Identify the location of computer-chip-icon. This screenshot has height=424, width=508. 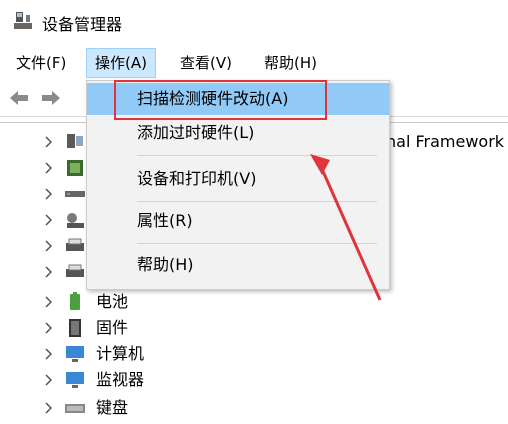
(75, 141).